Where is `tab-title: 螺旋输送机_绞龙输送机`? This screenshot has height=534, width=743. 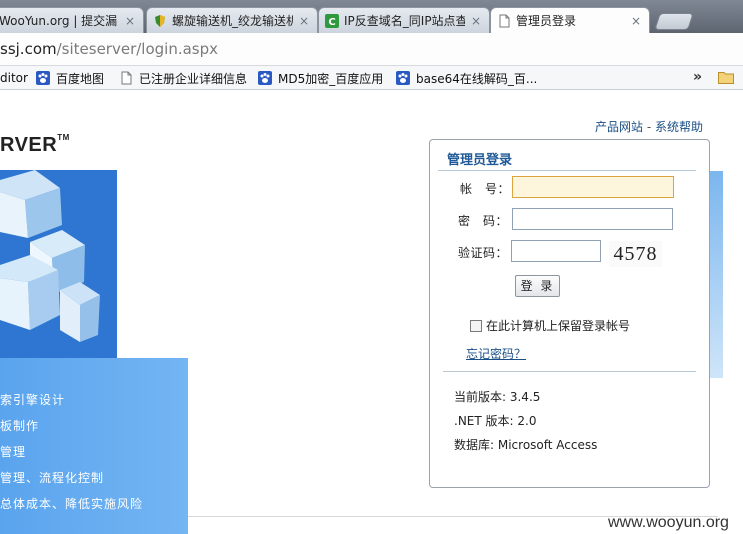 tab-title: 螺旋输送机_绞龙输送机 is located at coordinates (232, 21).